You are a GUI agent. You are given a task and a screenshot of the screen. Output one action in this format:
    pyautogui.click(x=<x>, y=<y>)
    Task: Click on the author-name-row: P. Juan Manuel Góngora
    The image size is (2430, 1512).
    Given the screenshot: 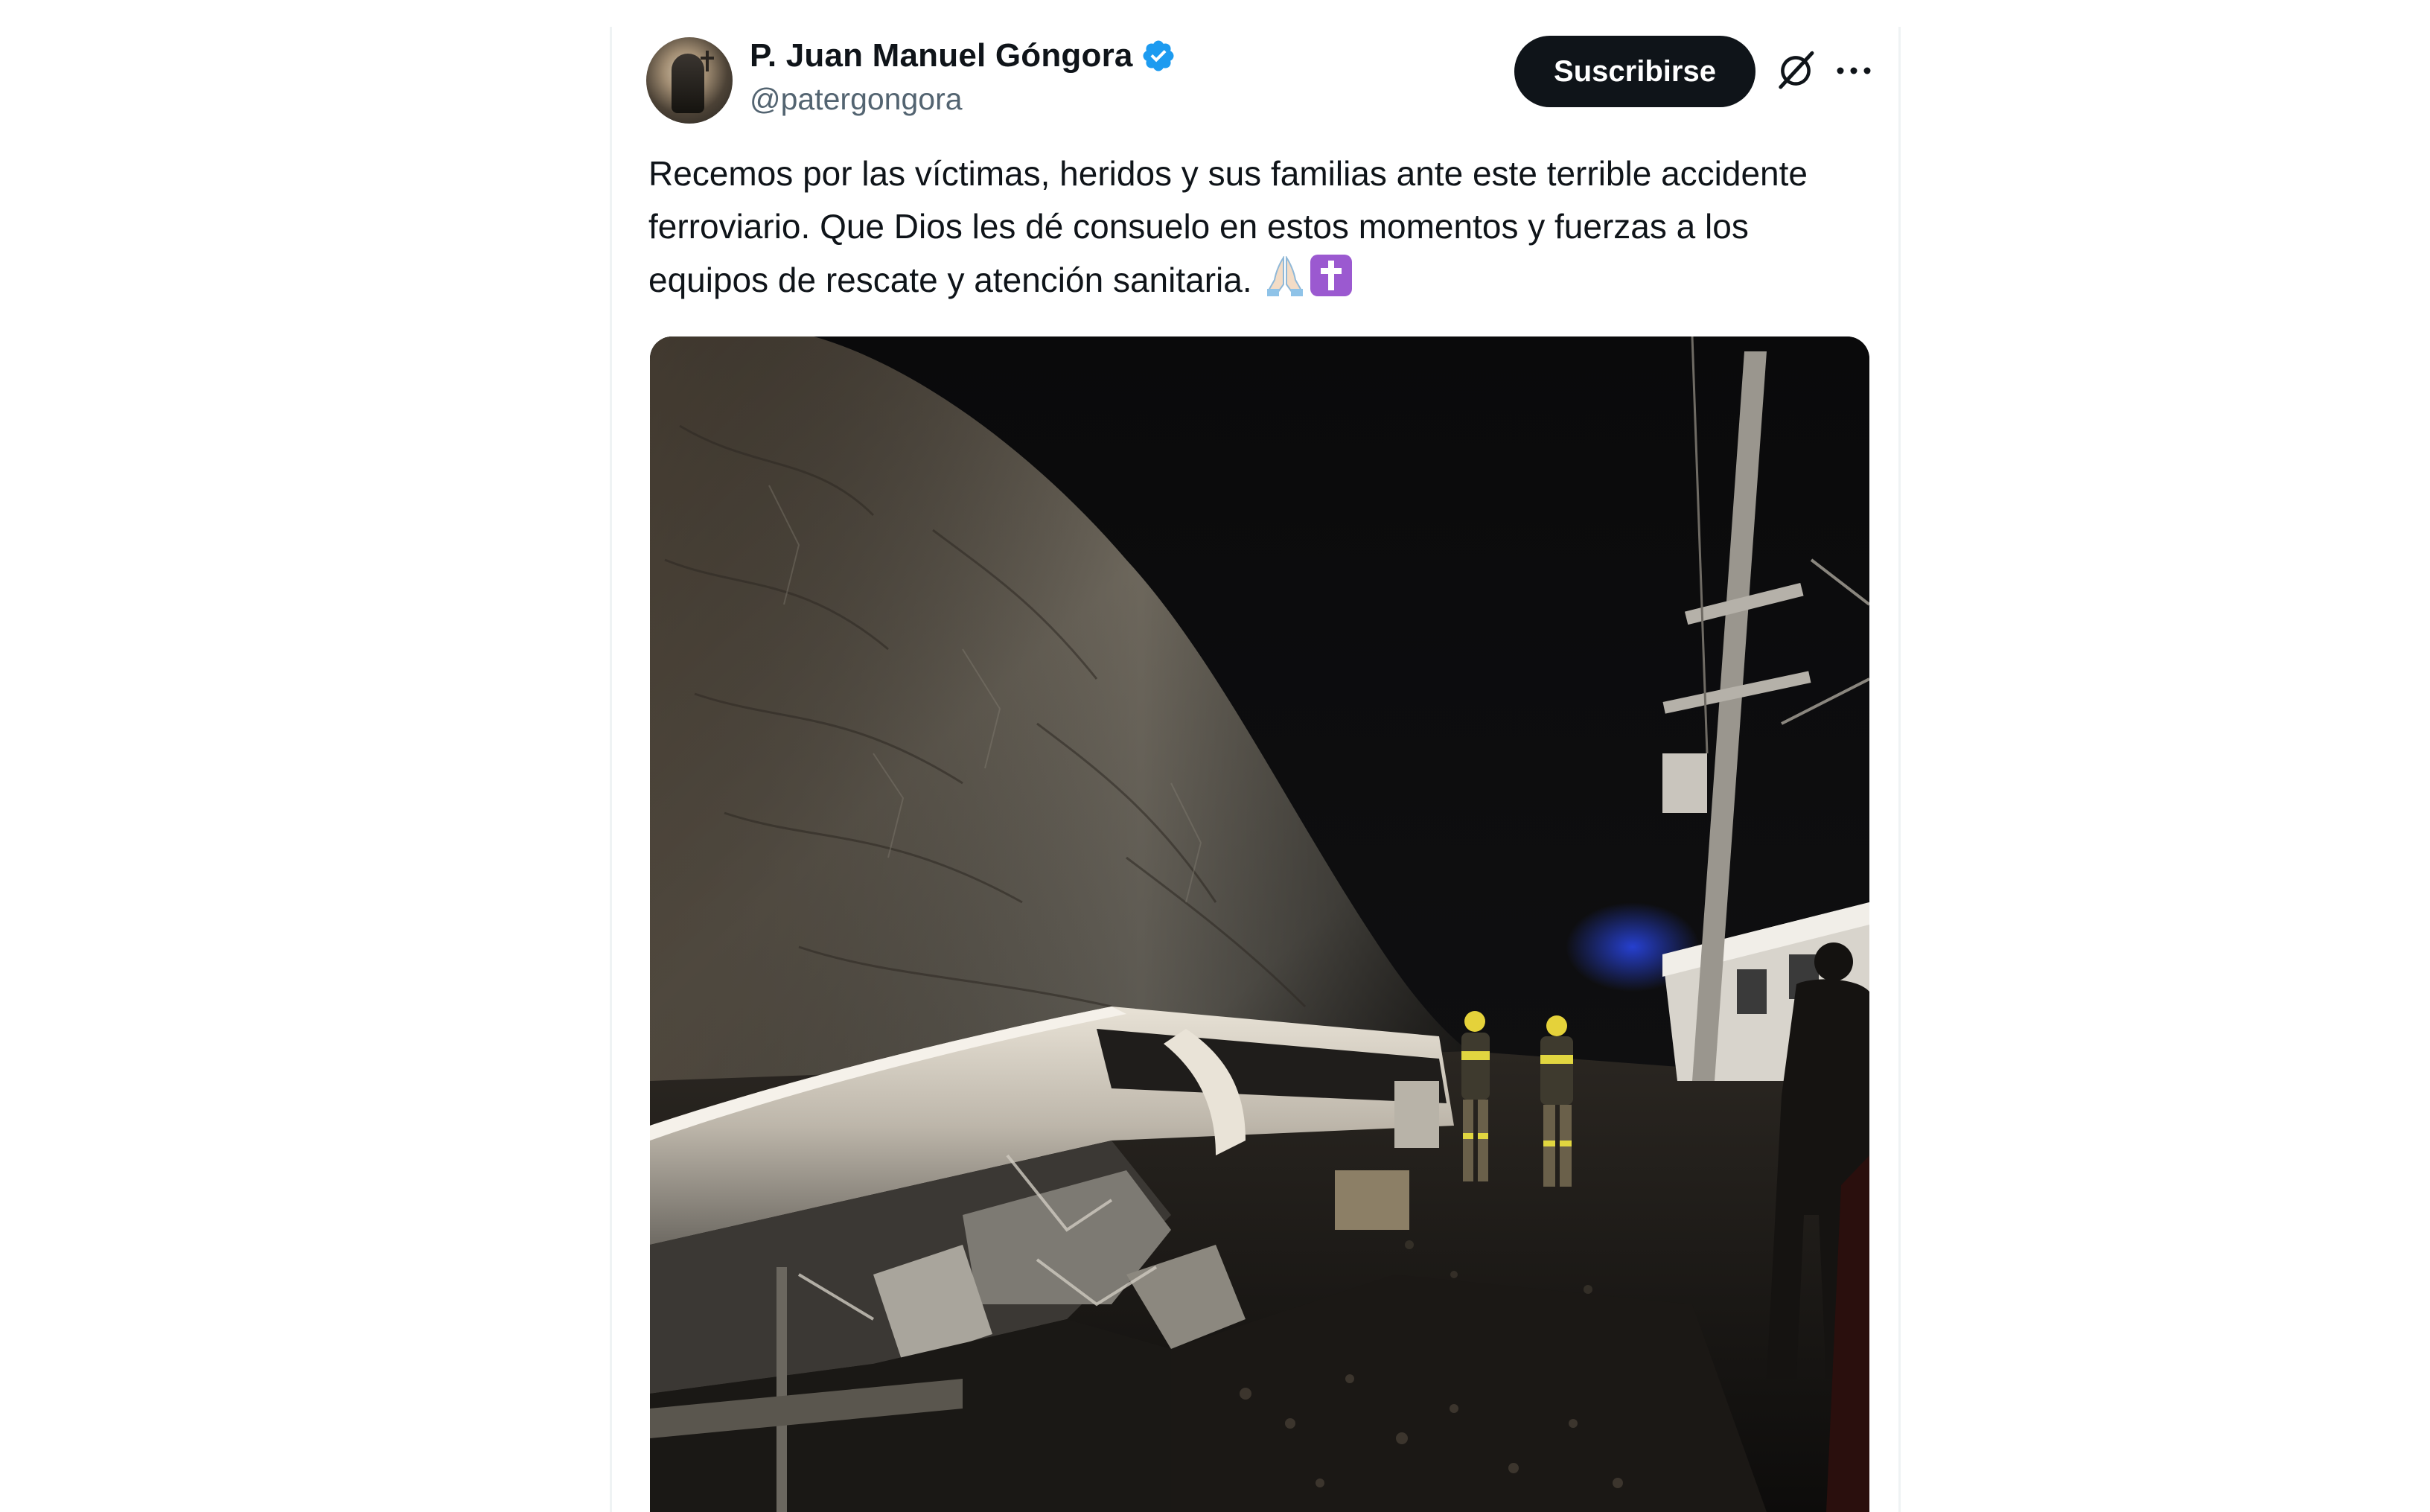 What is the action you would take?
    pyautogui.click(x=963, y=55)
    